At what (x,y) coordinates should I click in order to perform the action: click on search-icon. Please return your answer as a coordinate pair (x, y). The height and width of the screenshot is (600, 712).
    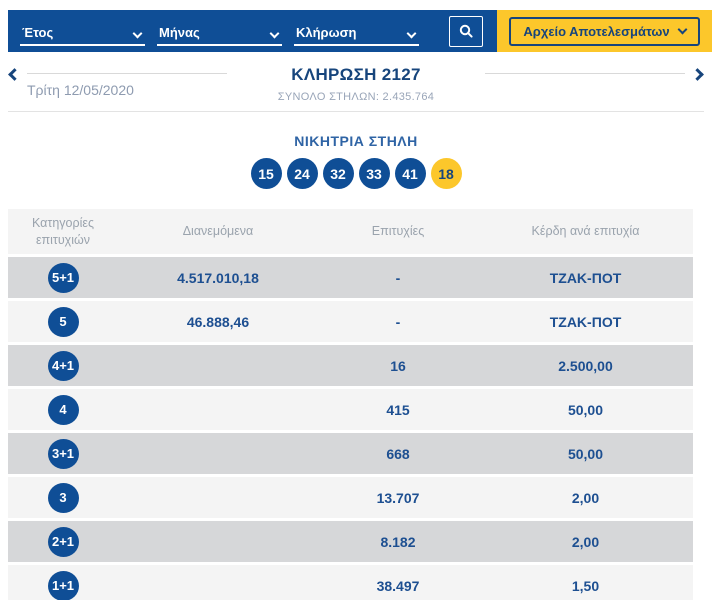
    Looking at the image, I should click on (466, 31).